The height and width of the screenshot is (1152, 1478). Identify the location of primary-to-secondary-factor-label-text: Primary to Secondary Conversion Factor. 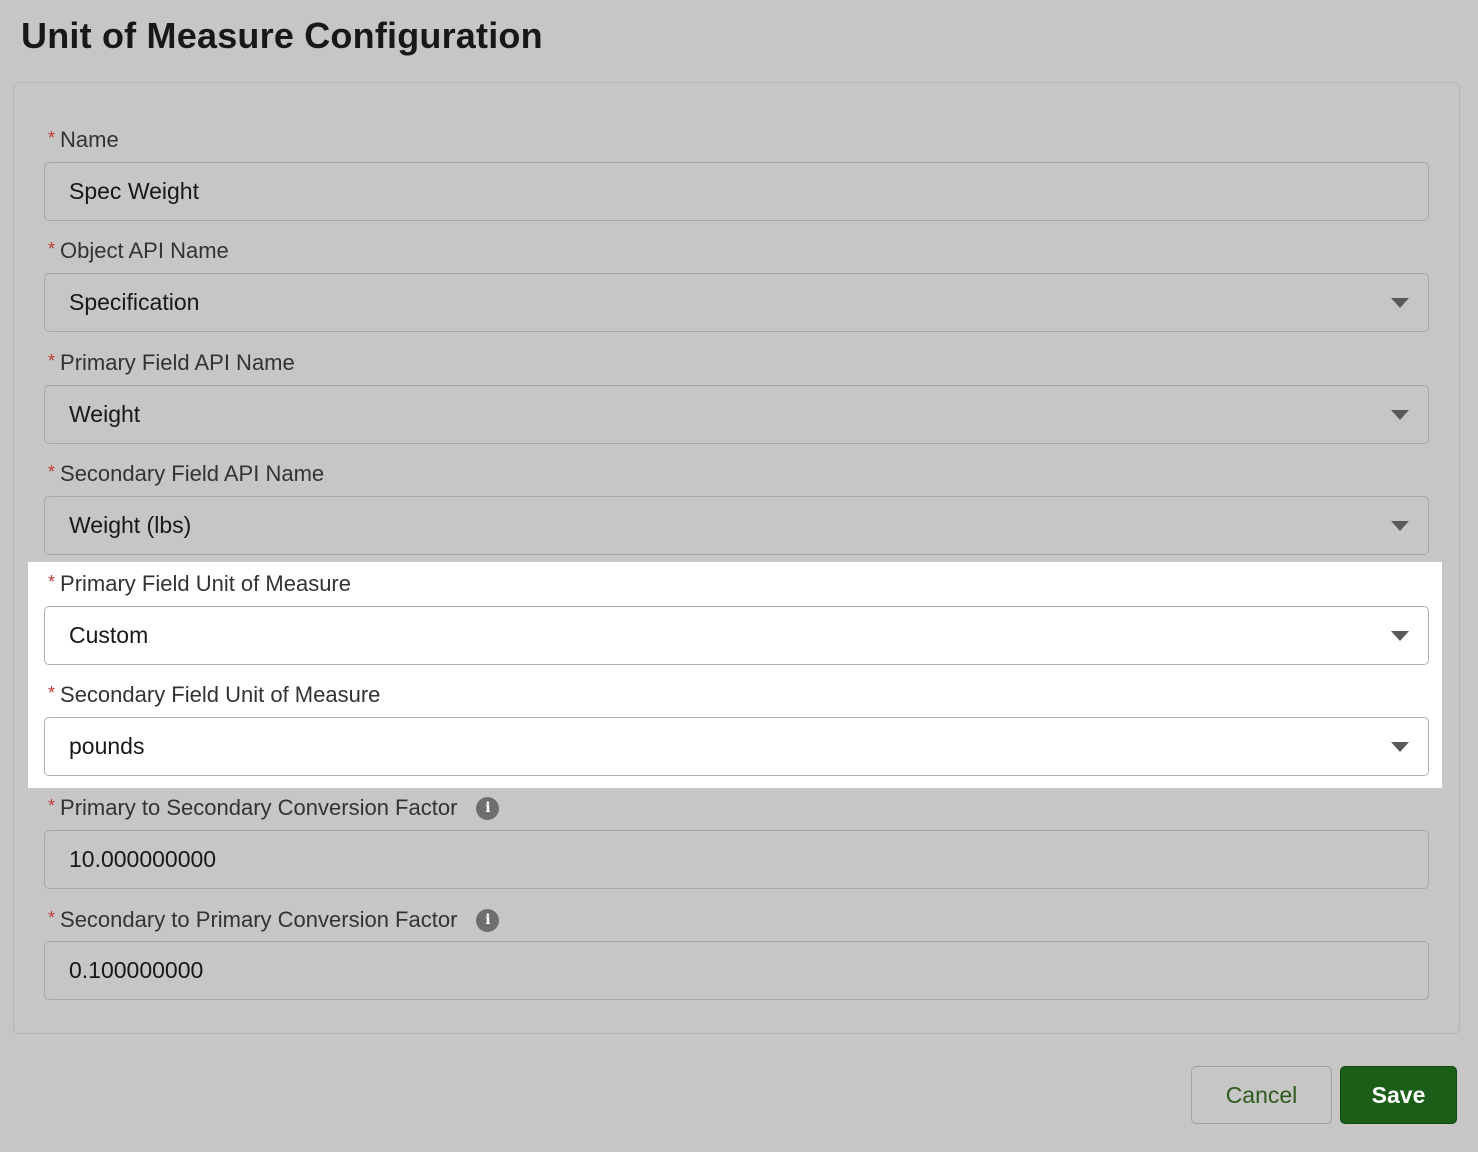
(259, 807).